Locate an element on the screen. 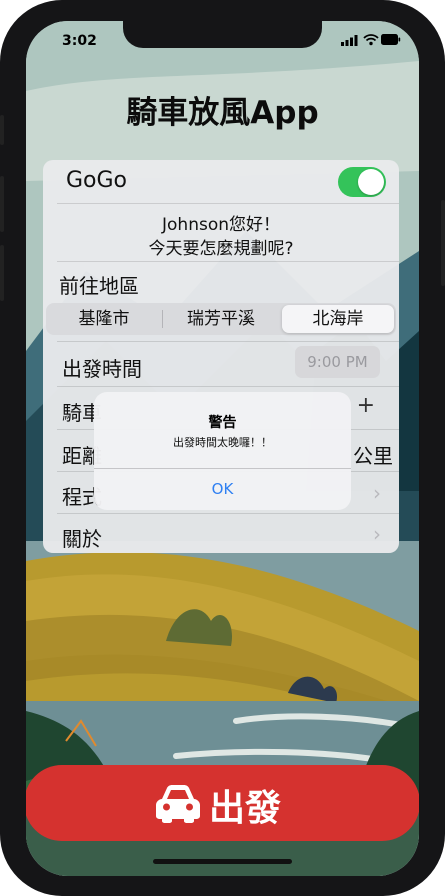 This screenshot has width=445, height=896. destination-label: 前往地區 is located at coordinates (99, 286).